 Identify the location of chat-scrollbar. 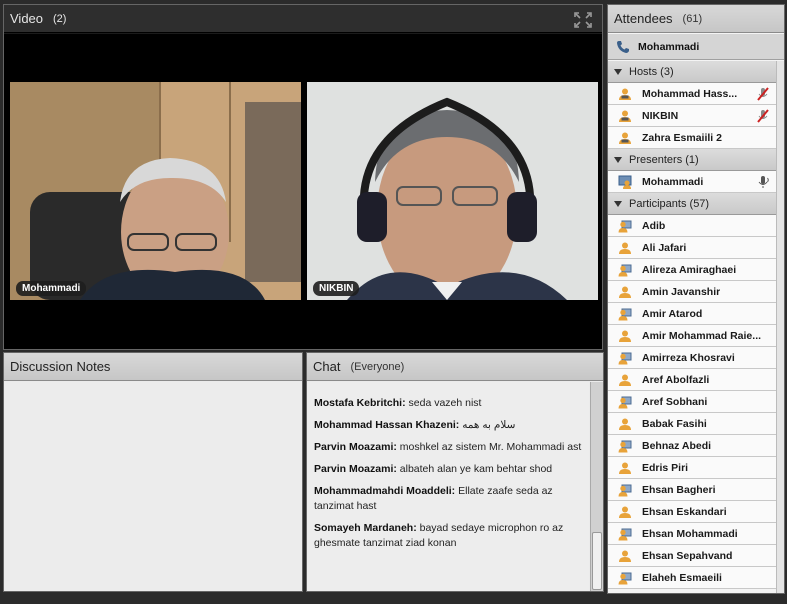
(596, 486).